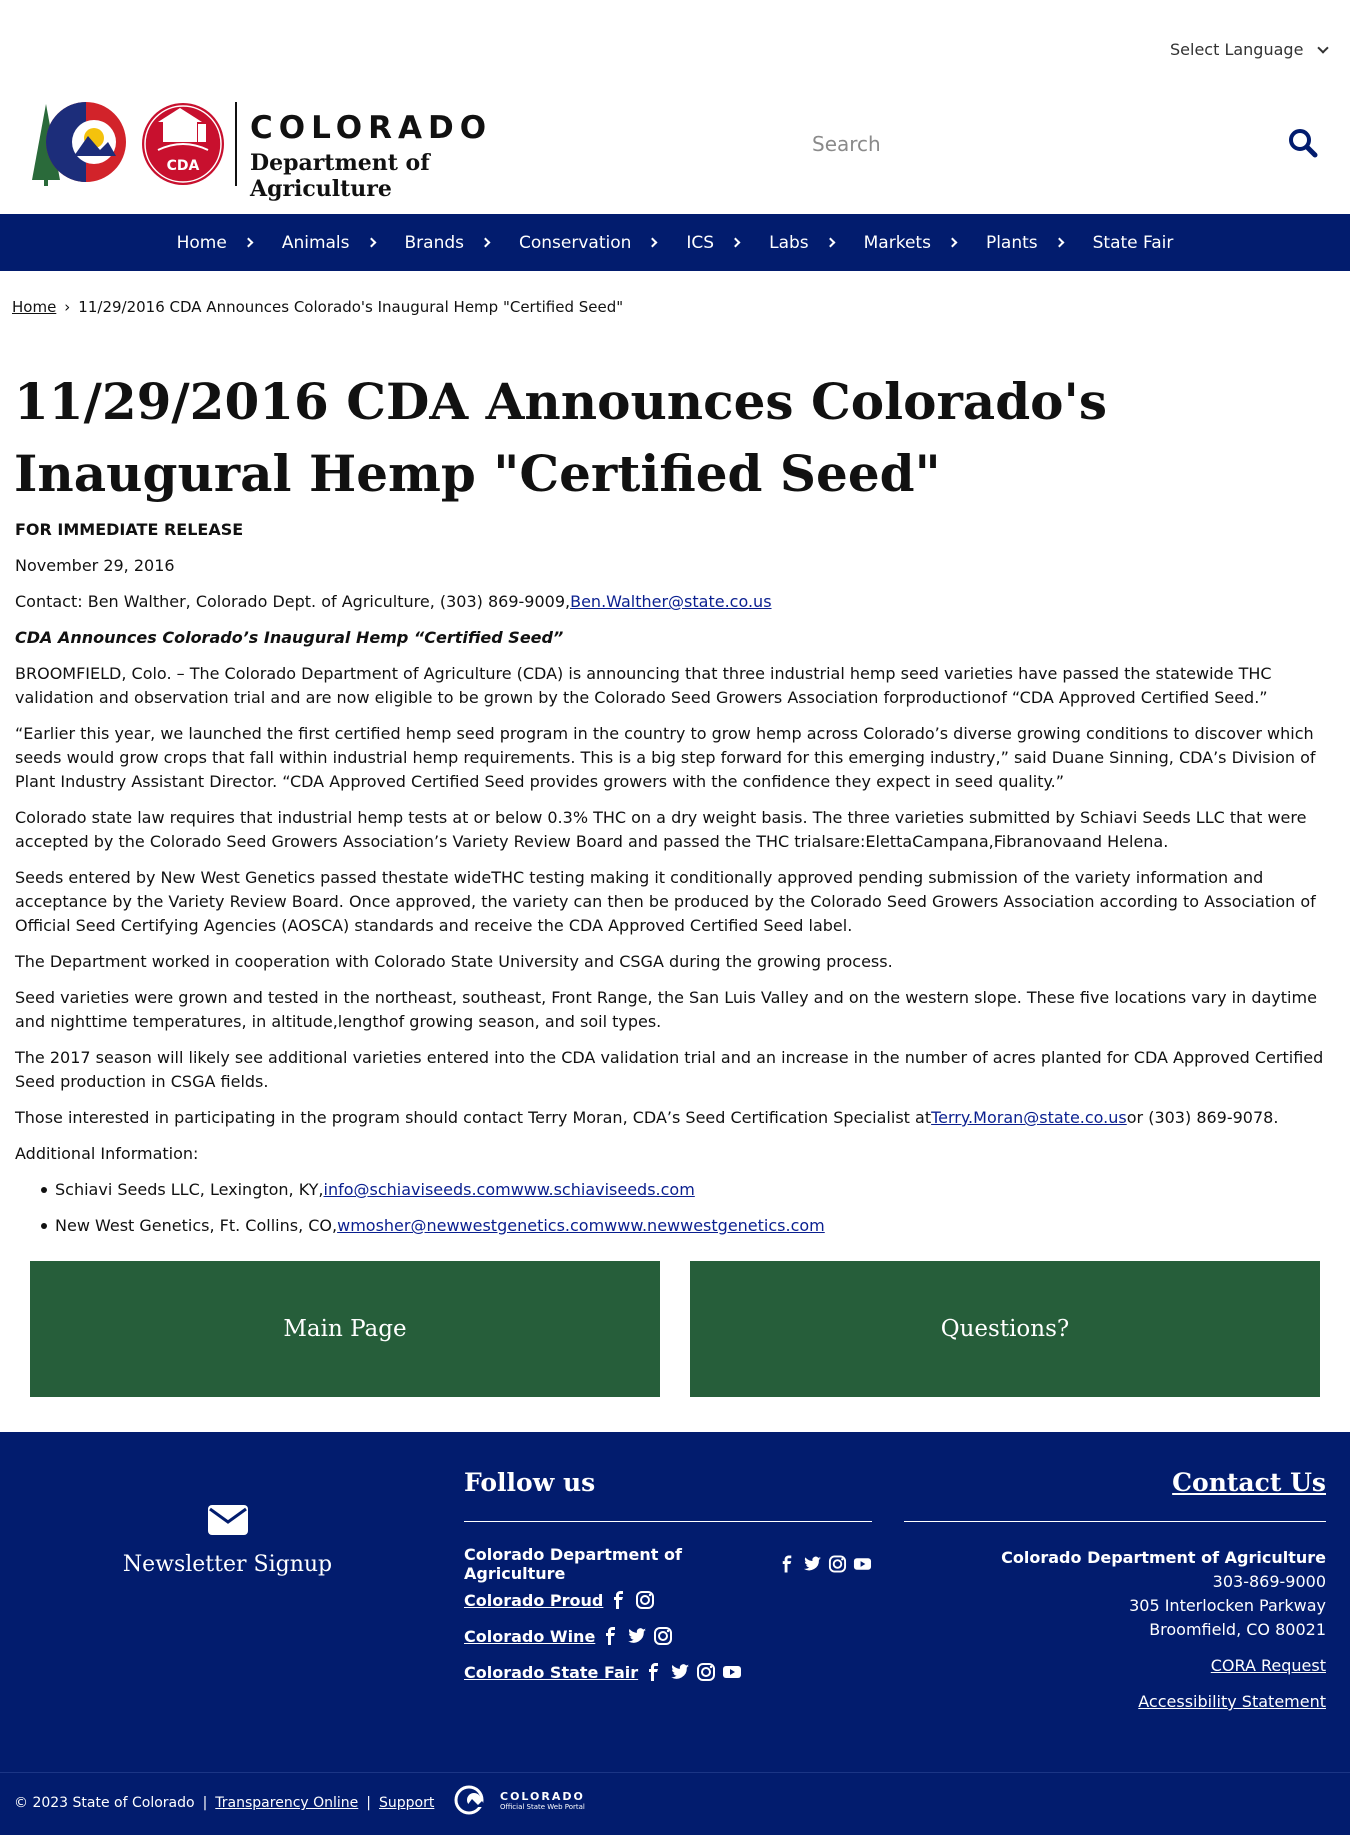  Describe the element at coordinates (573, 1564) in the screenshot. I see `follow-label-cda: Colorado Department of Agriculture` at that location.